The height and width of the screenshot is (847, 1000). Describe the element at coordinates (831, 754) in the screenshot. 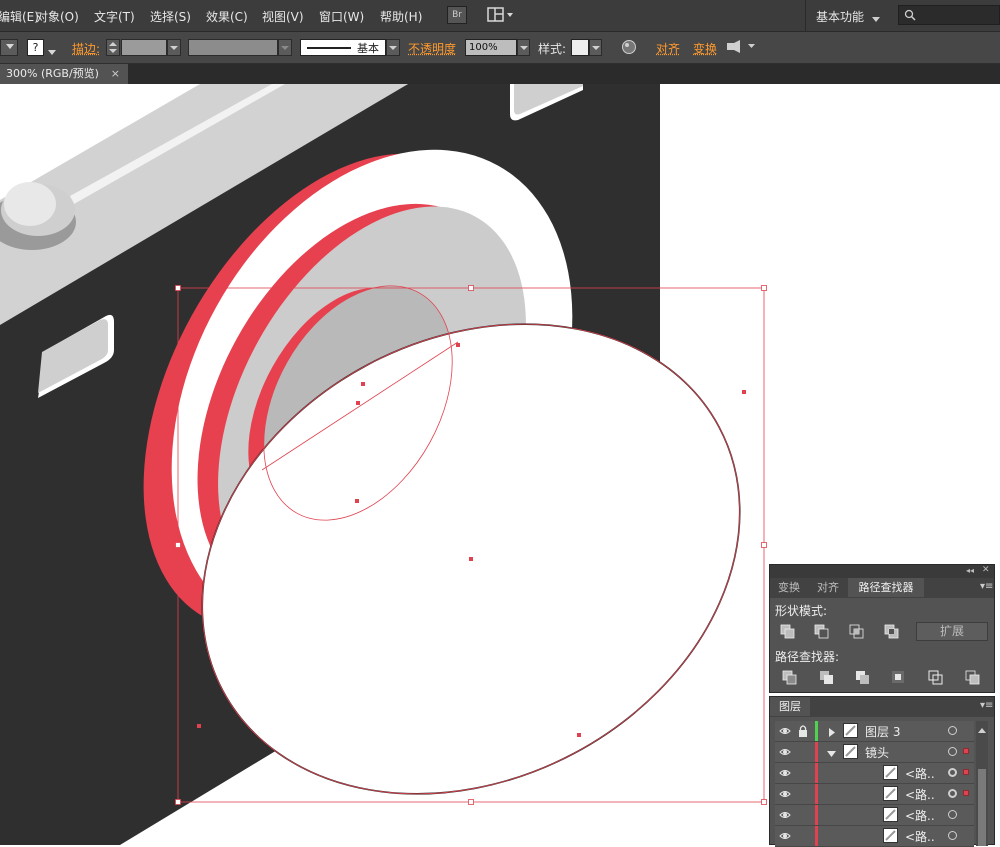

I see `expand-down-icon` at that location.